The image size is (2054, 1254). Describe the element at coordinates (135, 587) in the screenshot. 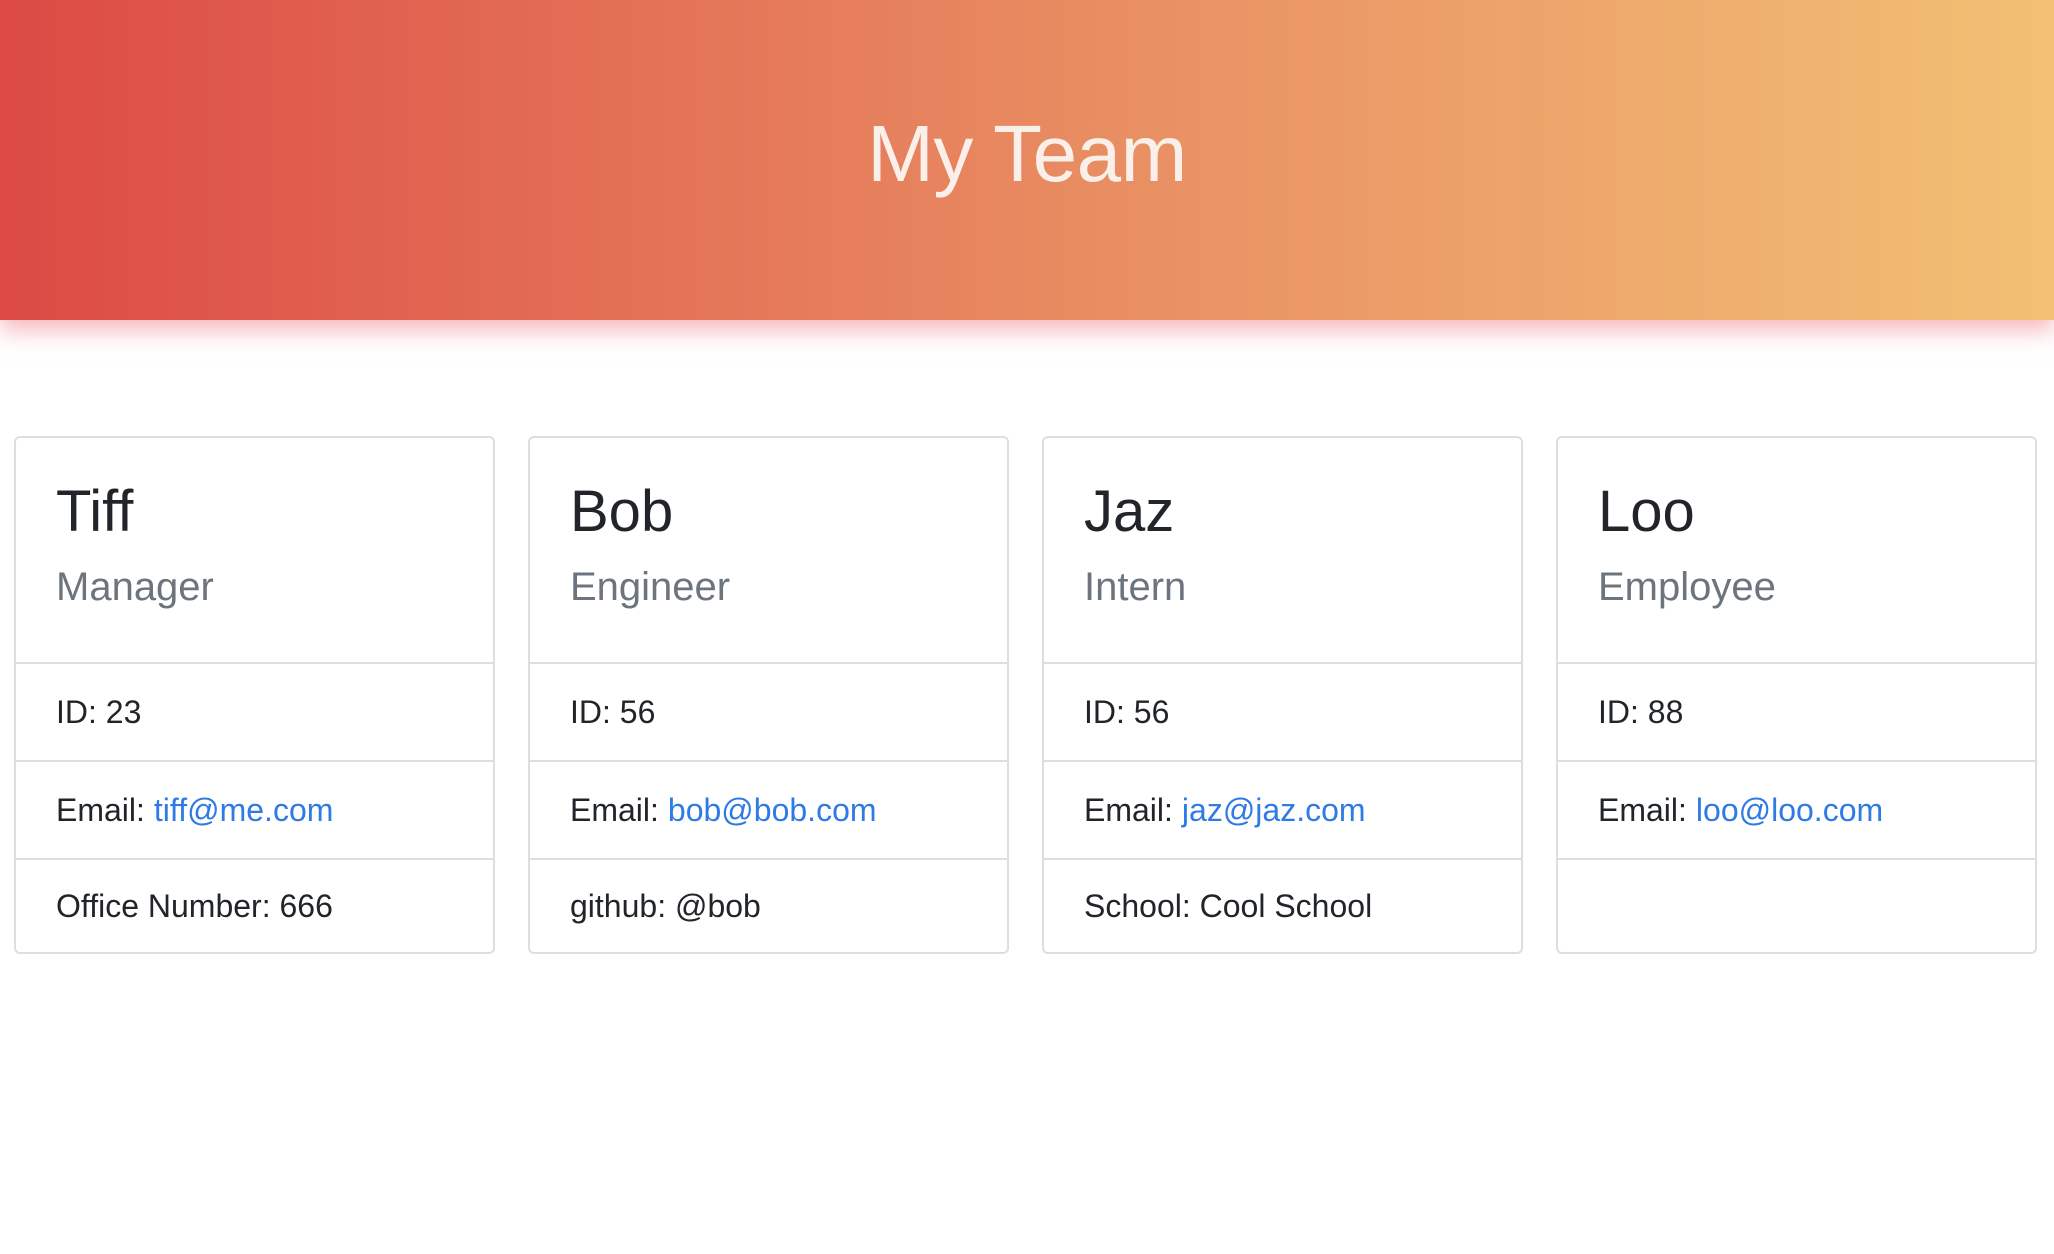

I see `employee-role: Manager` at that location.